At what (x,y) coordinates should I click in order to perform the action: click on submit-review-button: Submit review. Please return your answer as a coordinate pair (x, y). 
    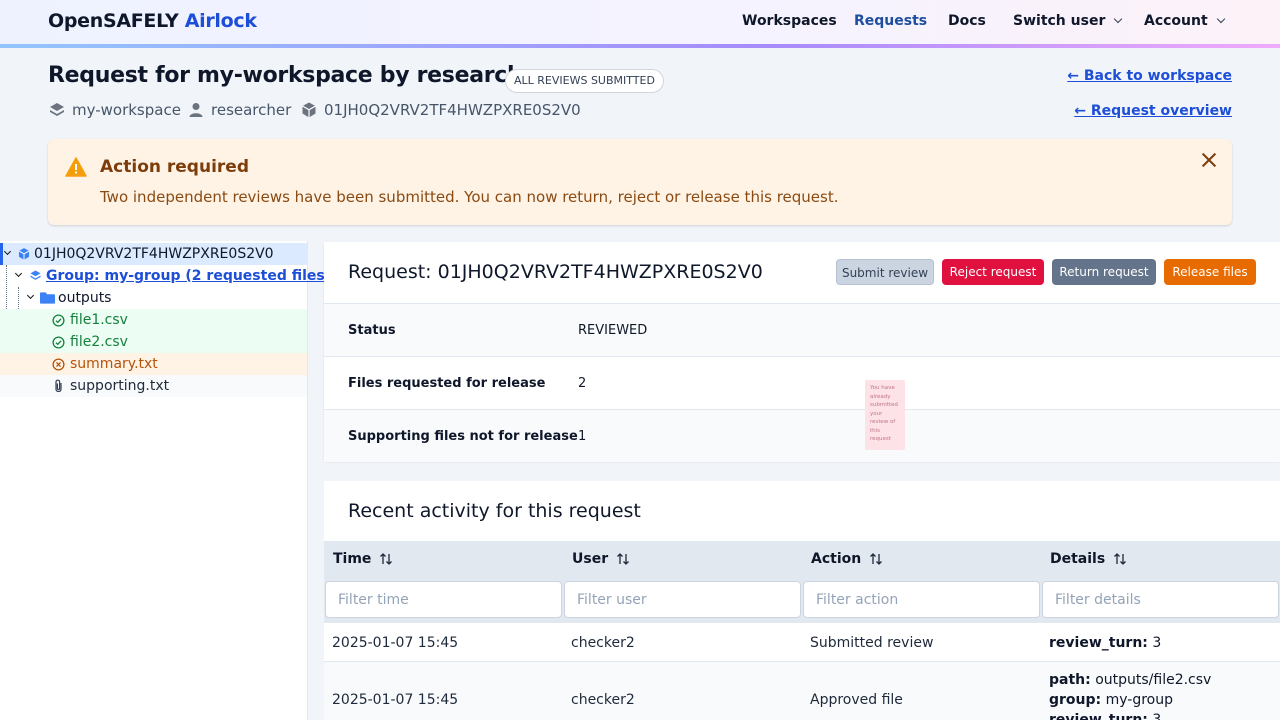
    Looking at the image, I should click on (885, 272).